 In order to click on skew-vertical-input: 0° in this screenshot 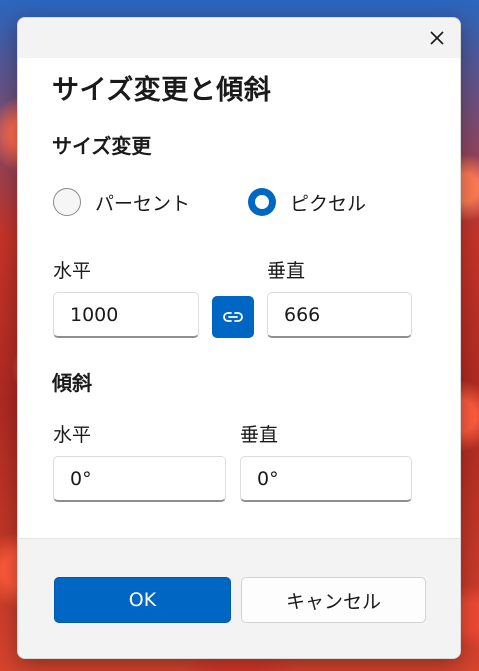, I will do `click(326, 479)`.